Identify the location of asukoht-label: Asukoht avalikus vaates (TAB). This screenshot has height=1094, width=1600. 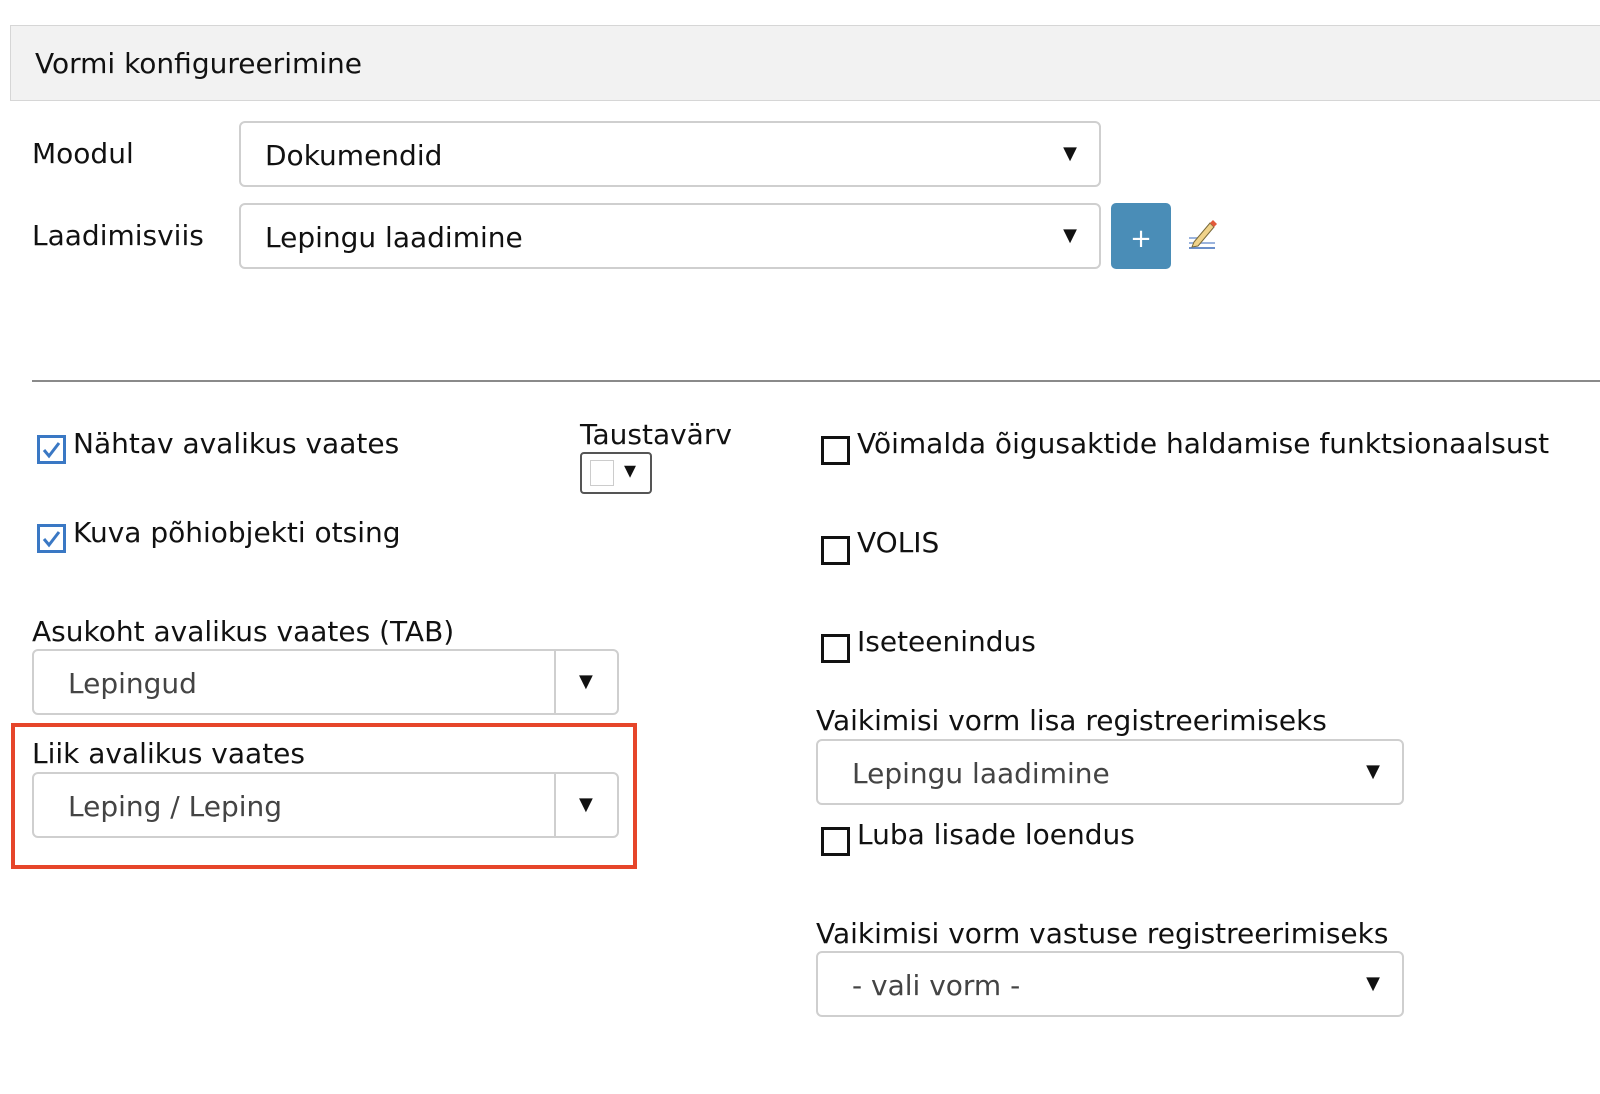
(243, 631).